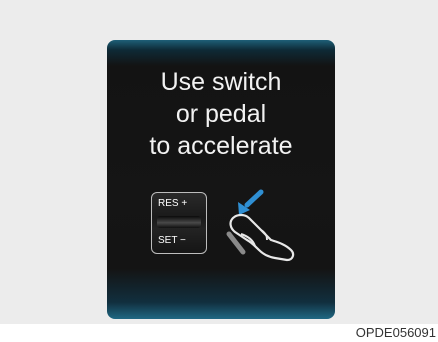 The height and width of the screenshot is (342, 438). I want to click on display-message: Use switch or pedal to accelerate, so click(221, 114).